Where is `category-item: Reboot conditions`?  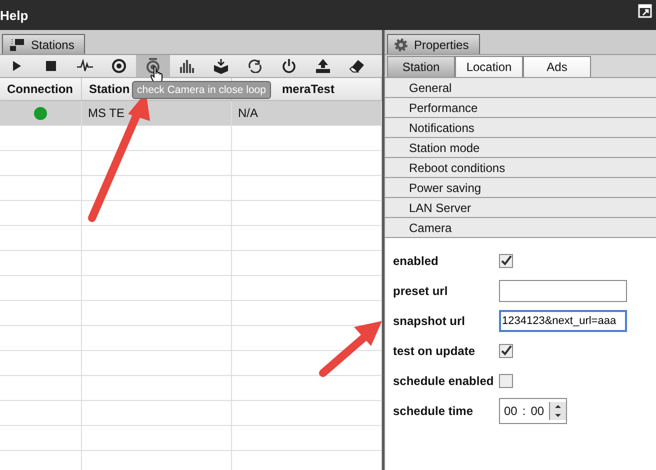
category-item: Reboot conditions is located at coordinates (520, 168).